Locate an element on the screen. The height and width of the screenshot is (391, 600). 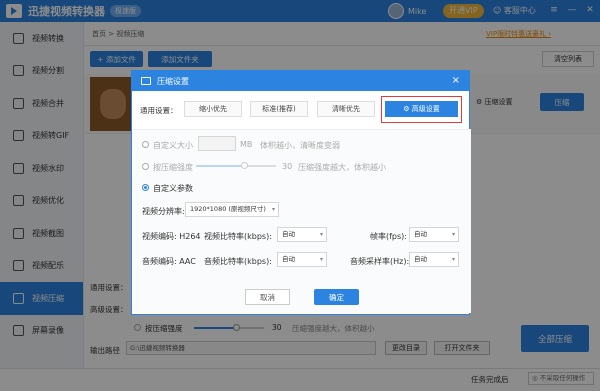
samplerate-select: 自动 ▾ is located at coordinates (434, 259).